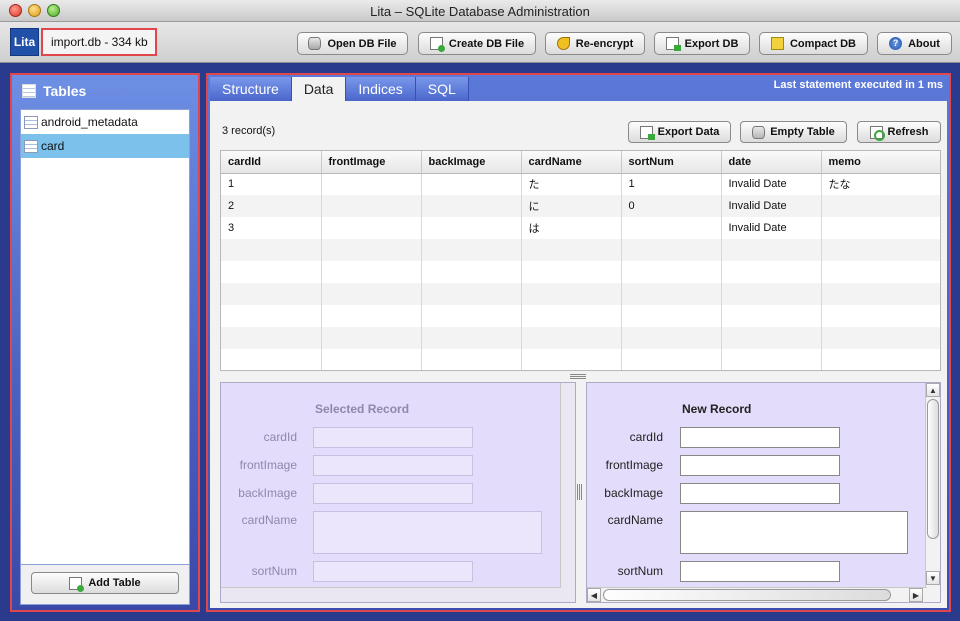 The image size is (960, 621). I want to click on scroll-right-icon: ▶, so click(916, 595).